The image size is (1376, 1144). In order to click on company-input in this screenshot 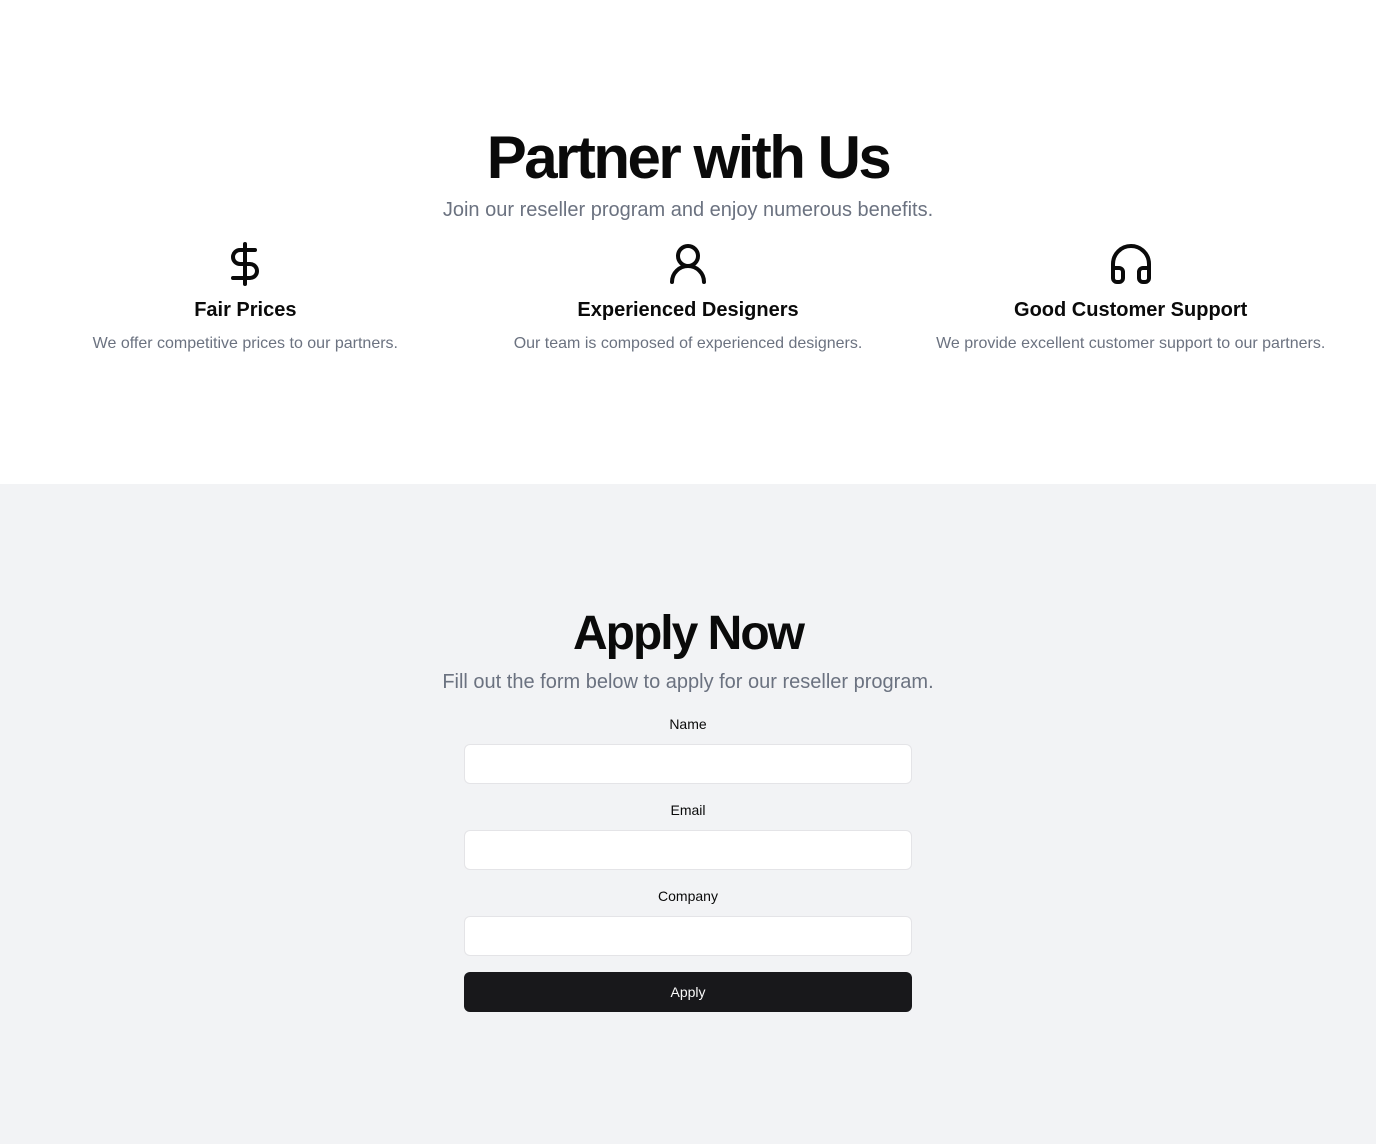, I will do `click(688, 936)`.